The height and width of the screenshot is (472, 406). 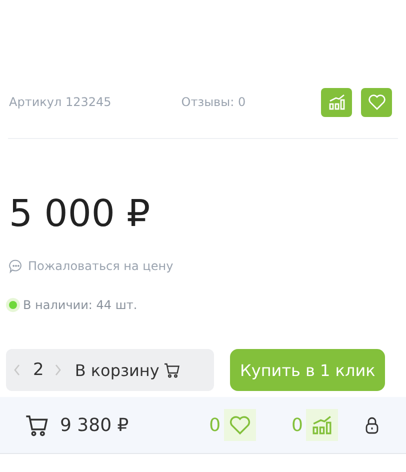 I want to click on chevron-left-icon, so click(x=17, y=370).